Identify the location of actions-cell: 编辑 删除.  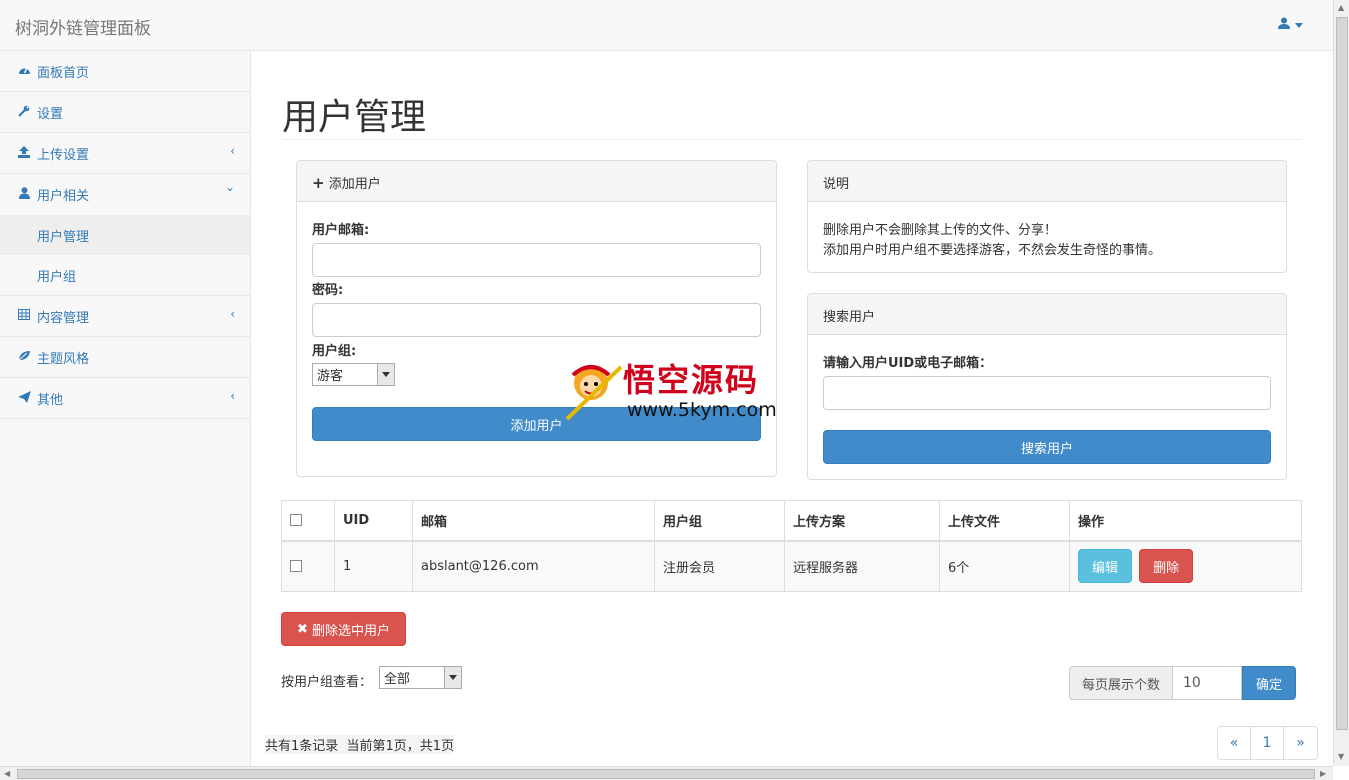
(1185, 566).